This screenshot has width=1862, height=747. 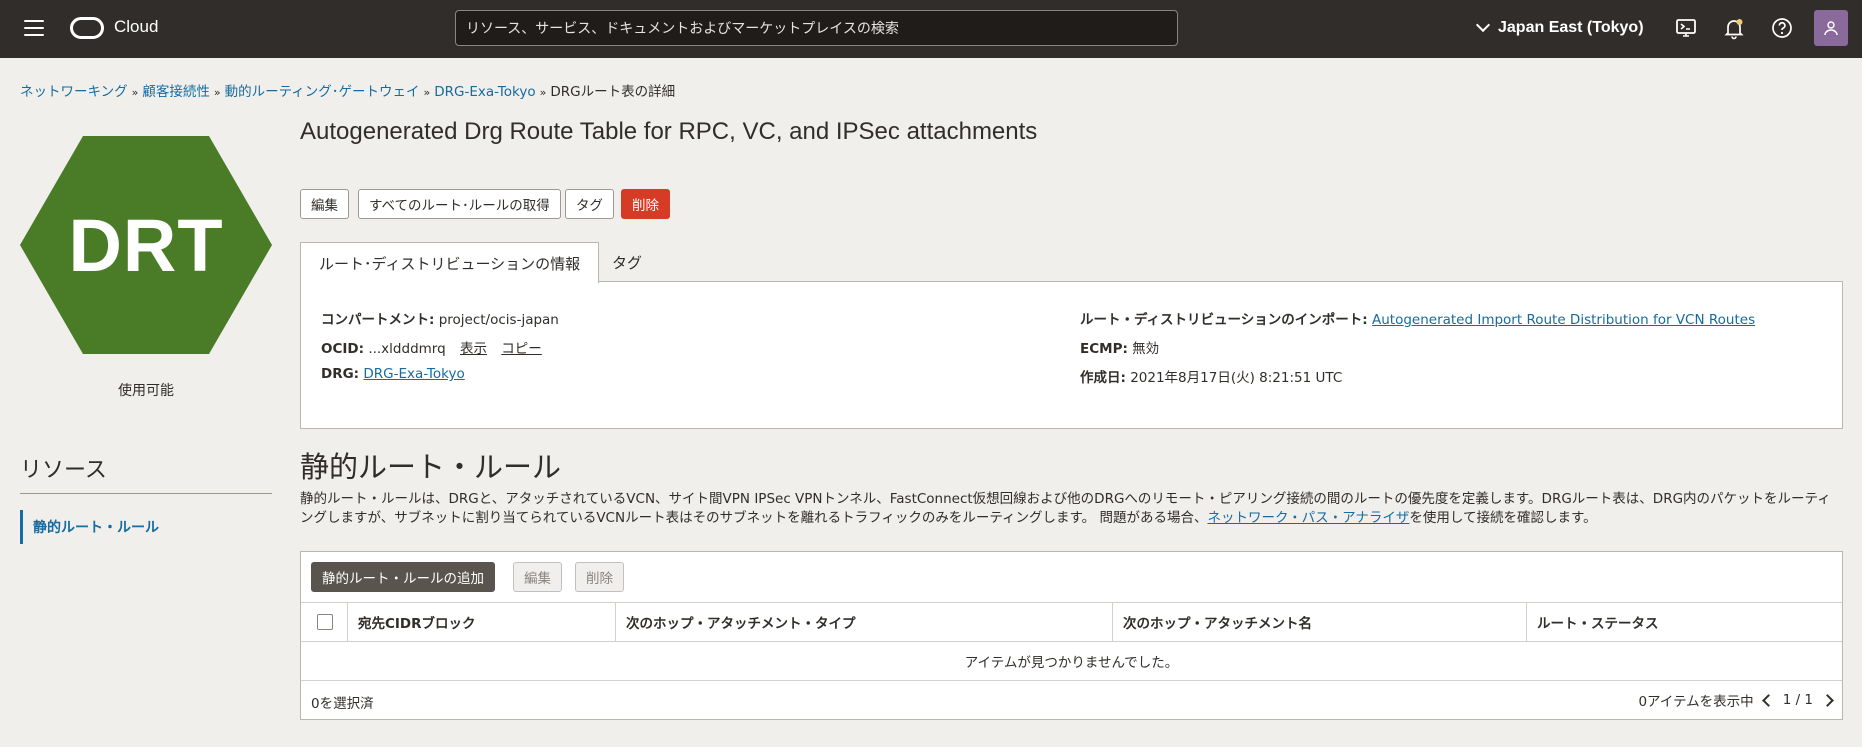 I want to click on ocid-row: OCID: ...xldddmrq 表示 コピー, so click(x=431, y=349).